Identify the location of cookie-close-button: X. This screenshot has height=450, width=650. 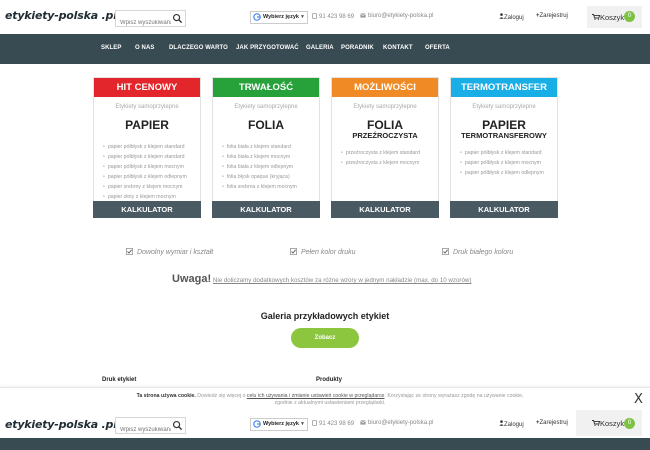
(638, 399).